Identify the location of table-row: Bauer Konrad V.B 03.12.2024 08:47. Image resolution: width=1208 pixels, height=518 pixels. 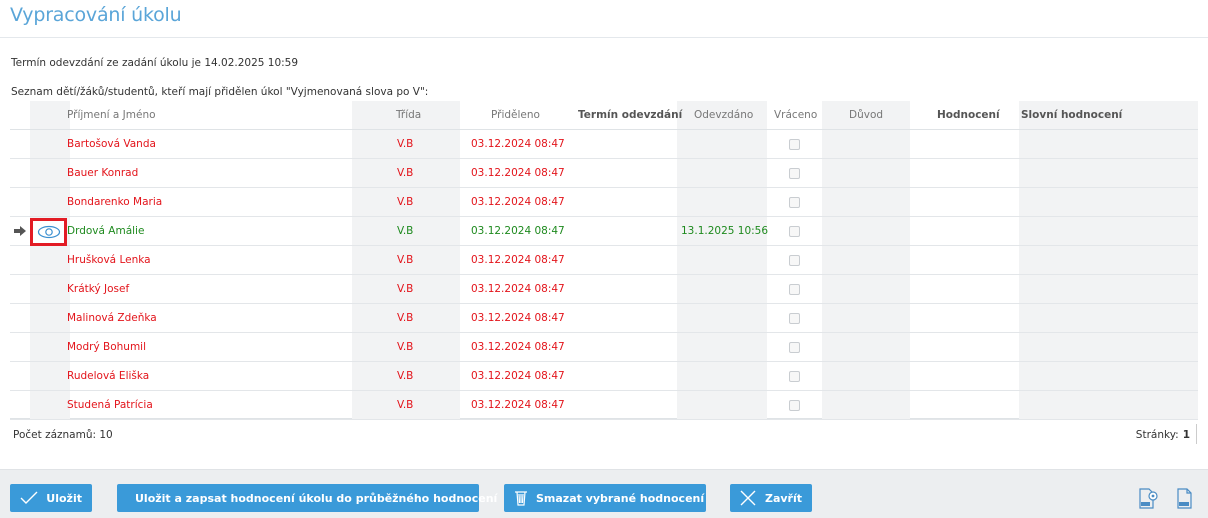
(604, 173).